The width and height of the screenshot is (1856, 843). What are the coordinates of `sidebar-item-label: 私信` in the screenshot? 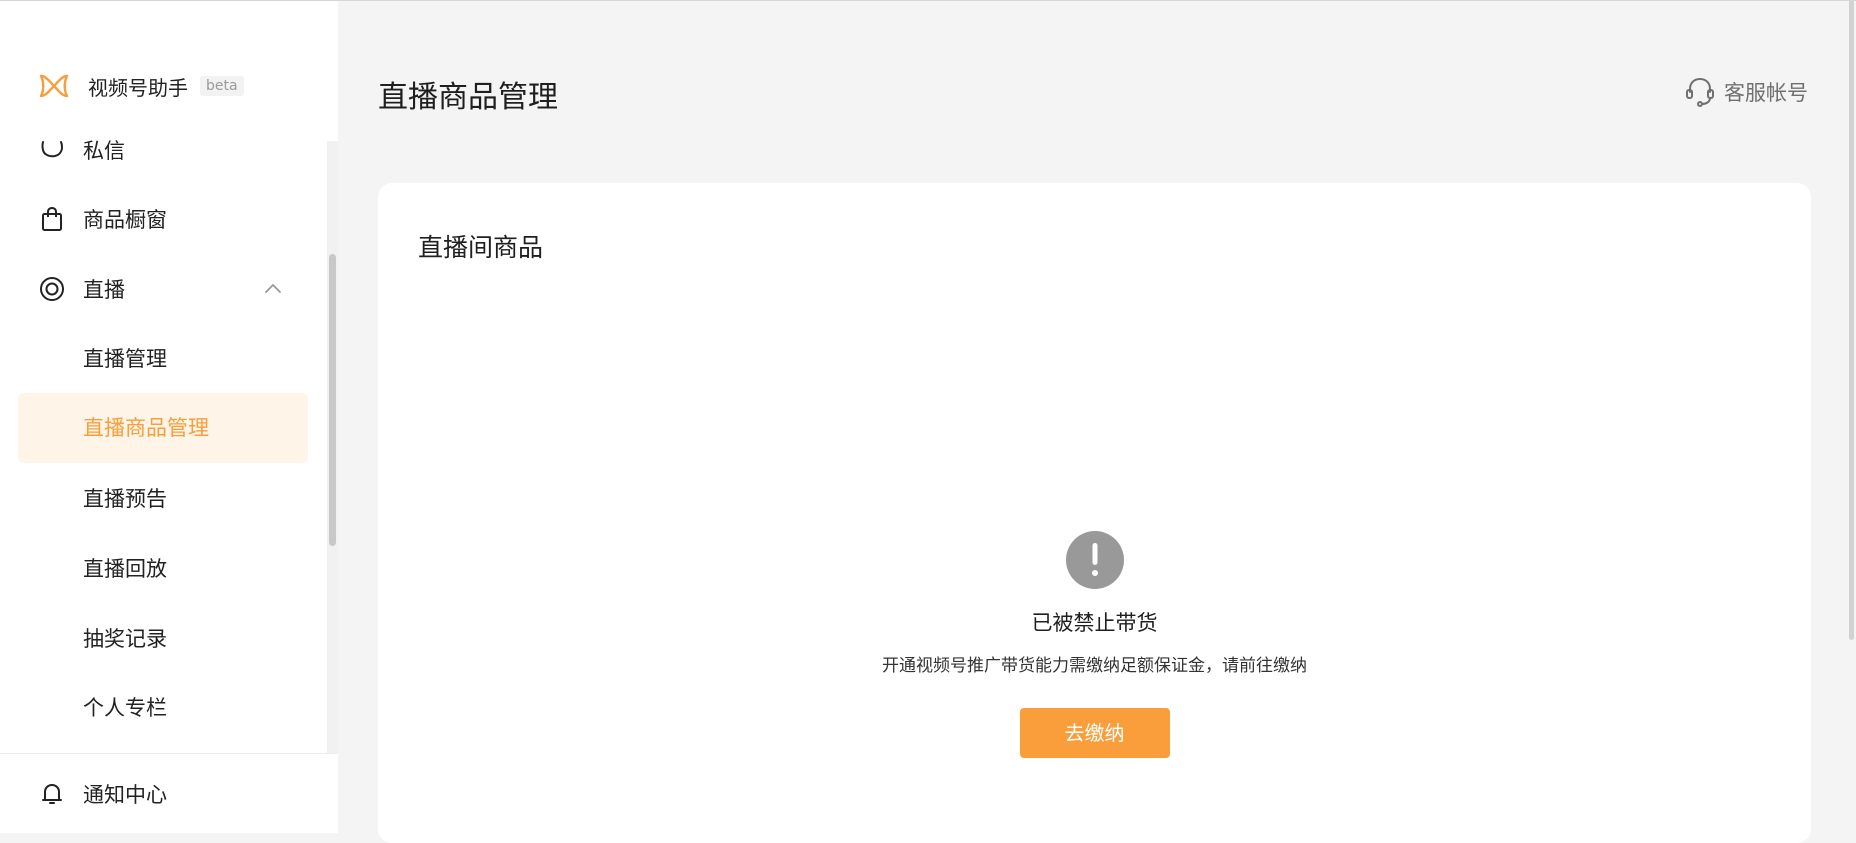 It's located at (104, 151).